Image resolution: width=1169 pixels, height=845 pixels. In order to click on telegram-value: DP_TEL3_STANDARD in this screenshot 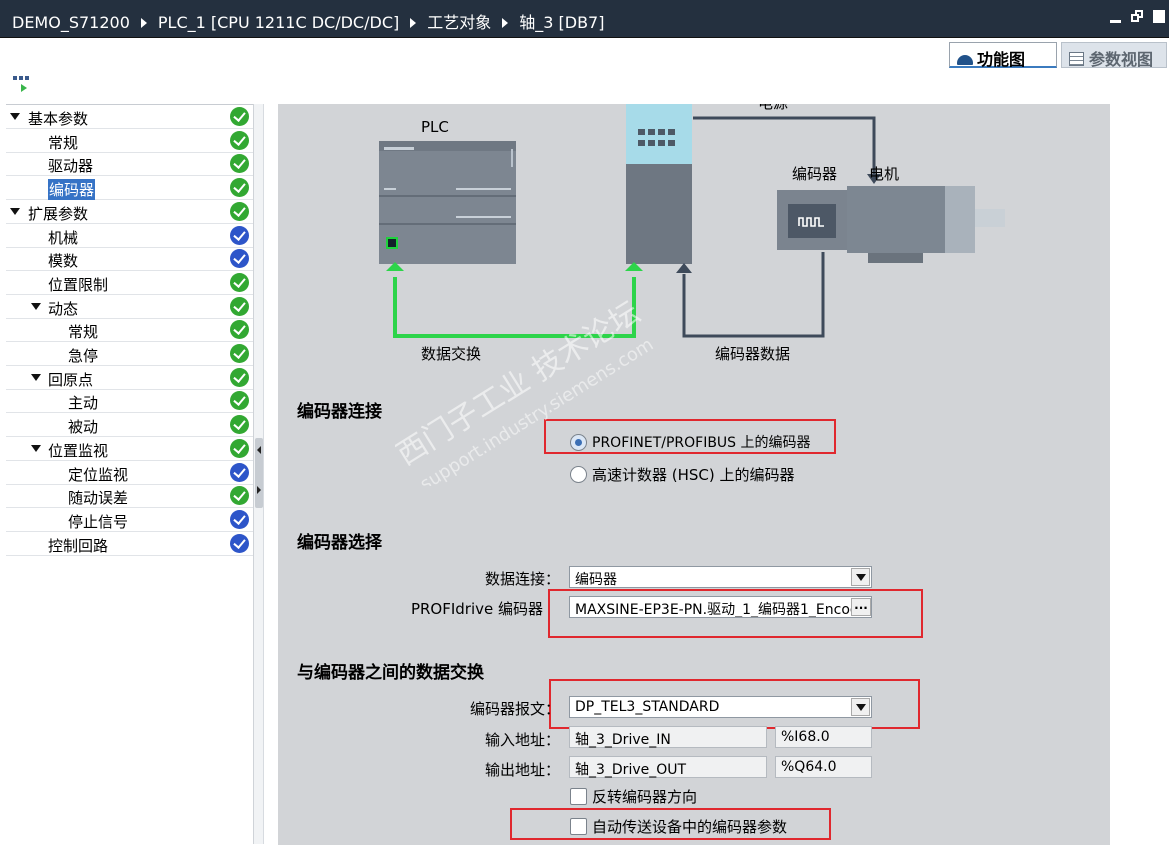, I will do `click(647, 707)`.